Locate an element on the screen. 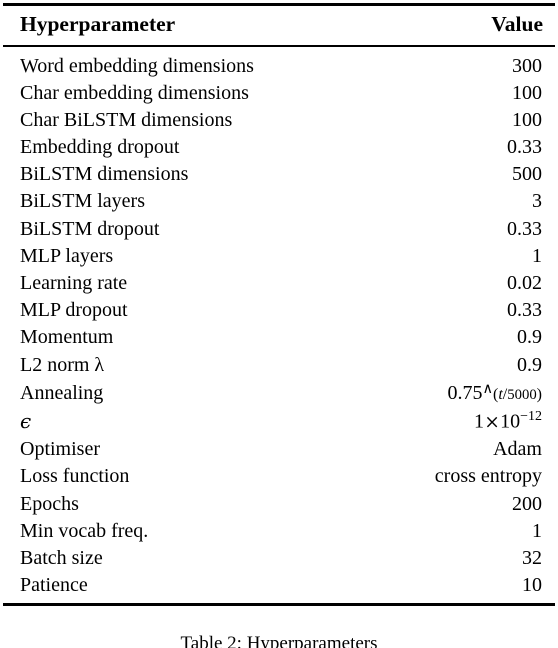  table-row: Char embedding dimensions 100 is located at coordinates (279, 92).